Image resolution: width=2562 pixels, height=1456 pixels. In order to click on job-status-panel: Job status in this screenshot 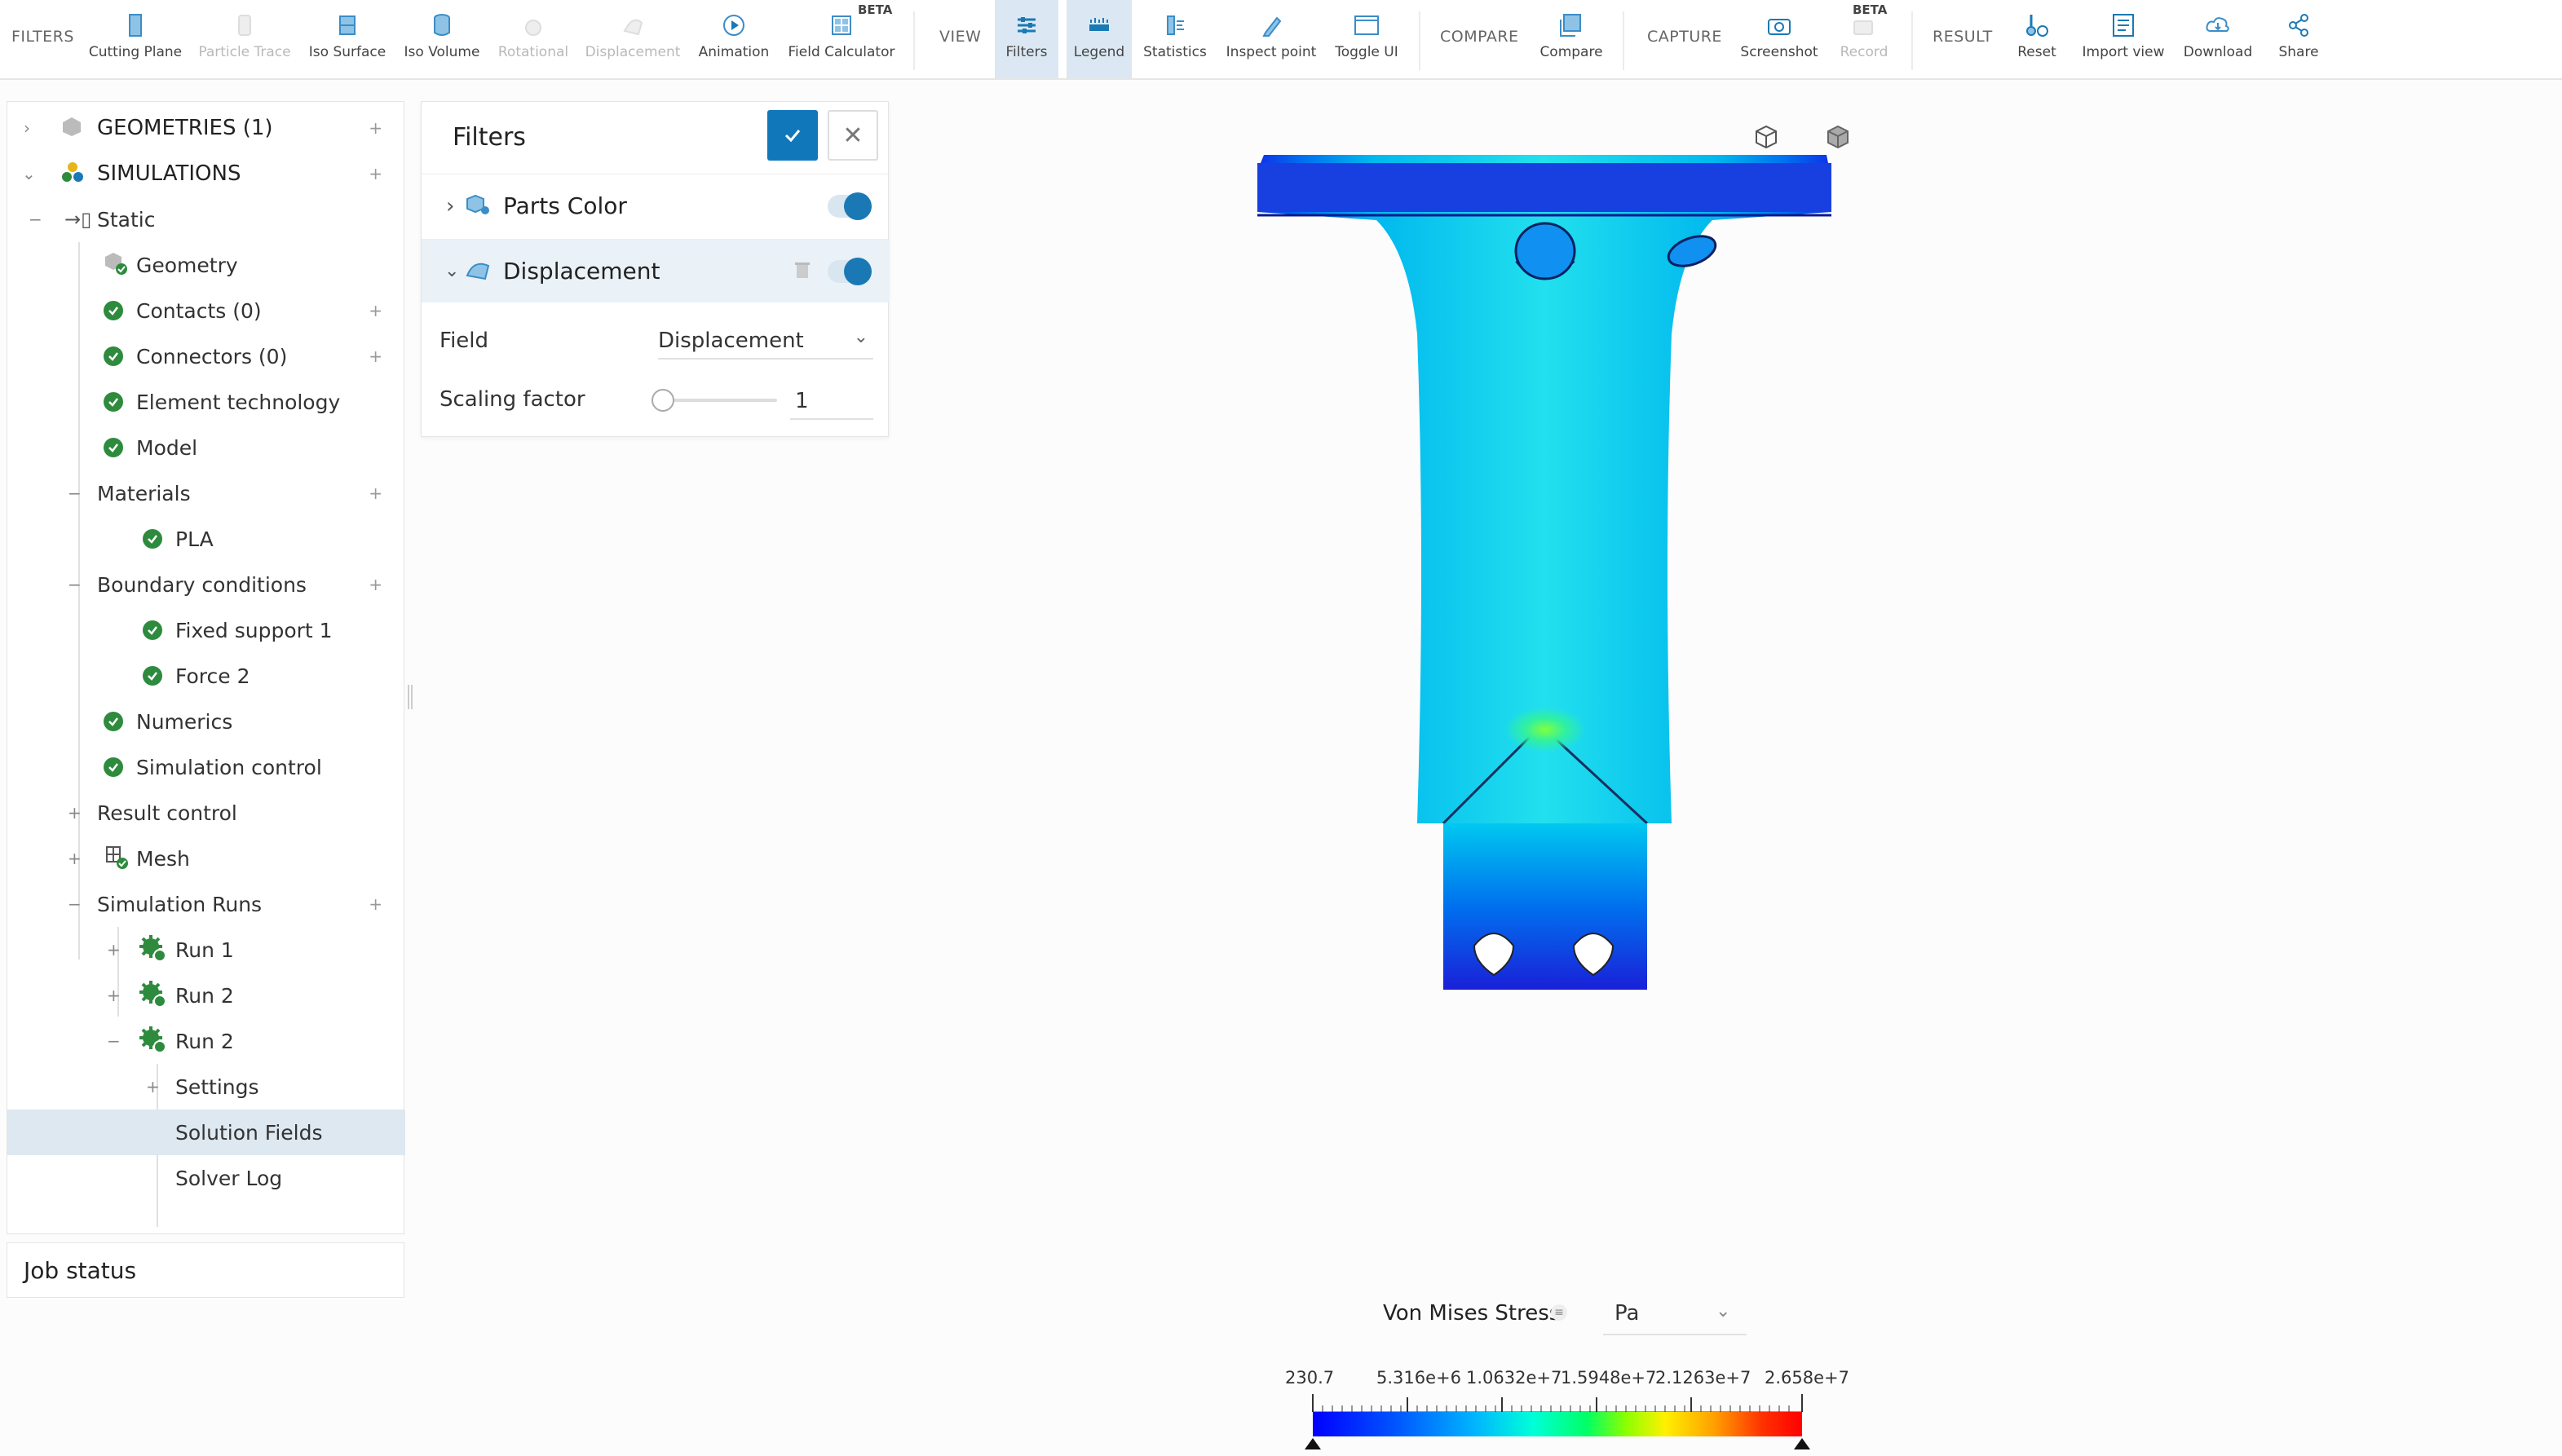, I will do `click(205, 1270)`.